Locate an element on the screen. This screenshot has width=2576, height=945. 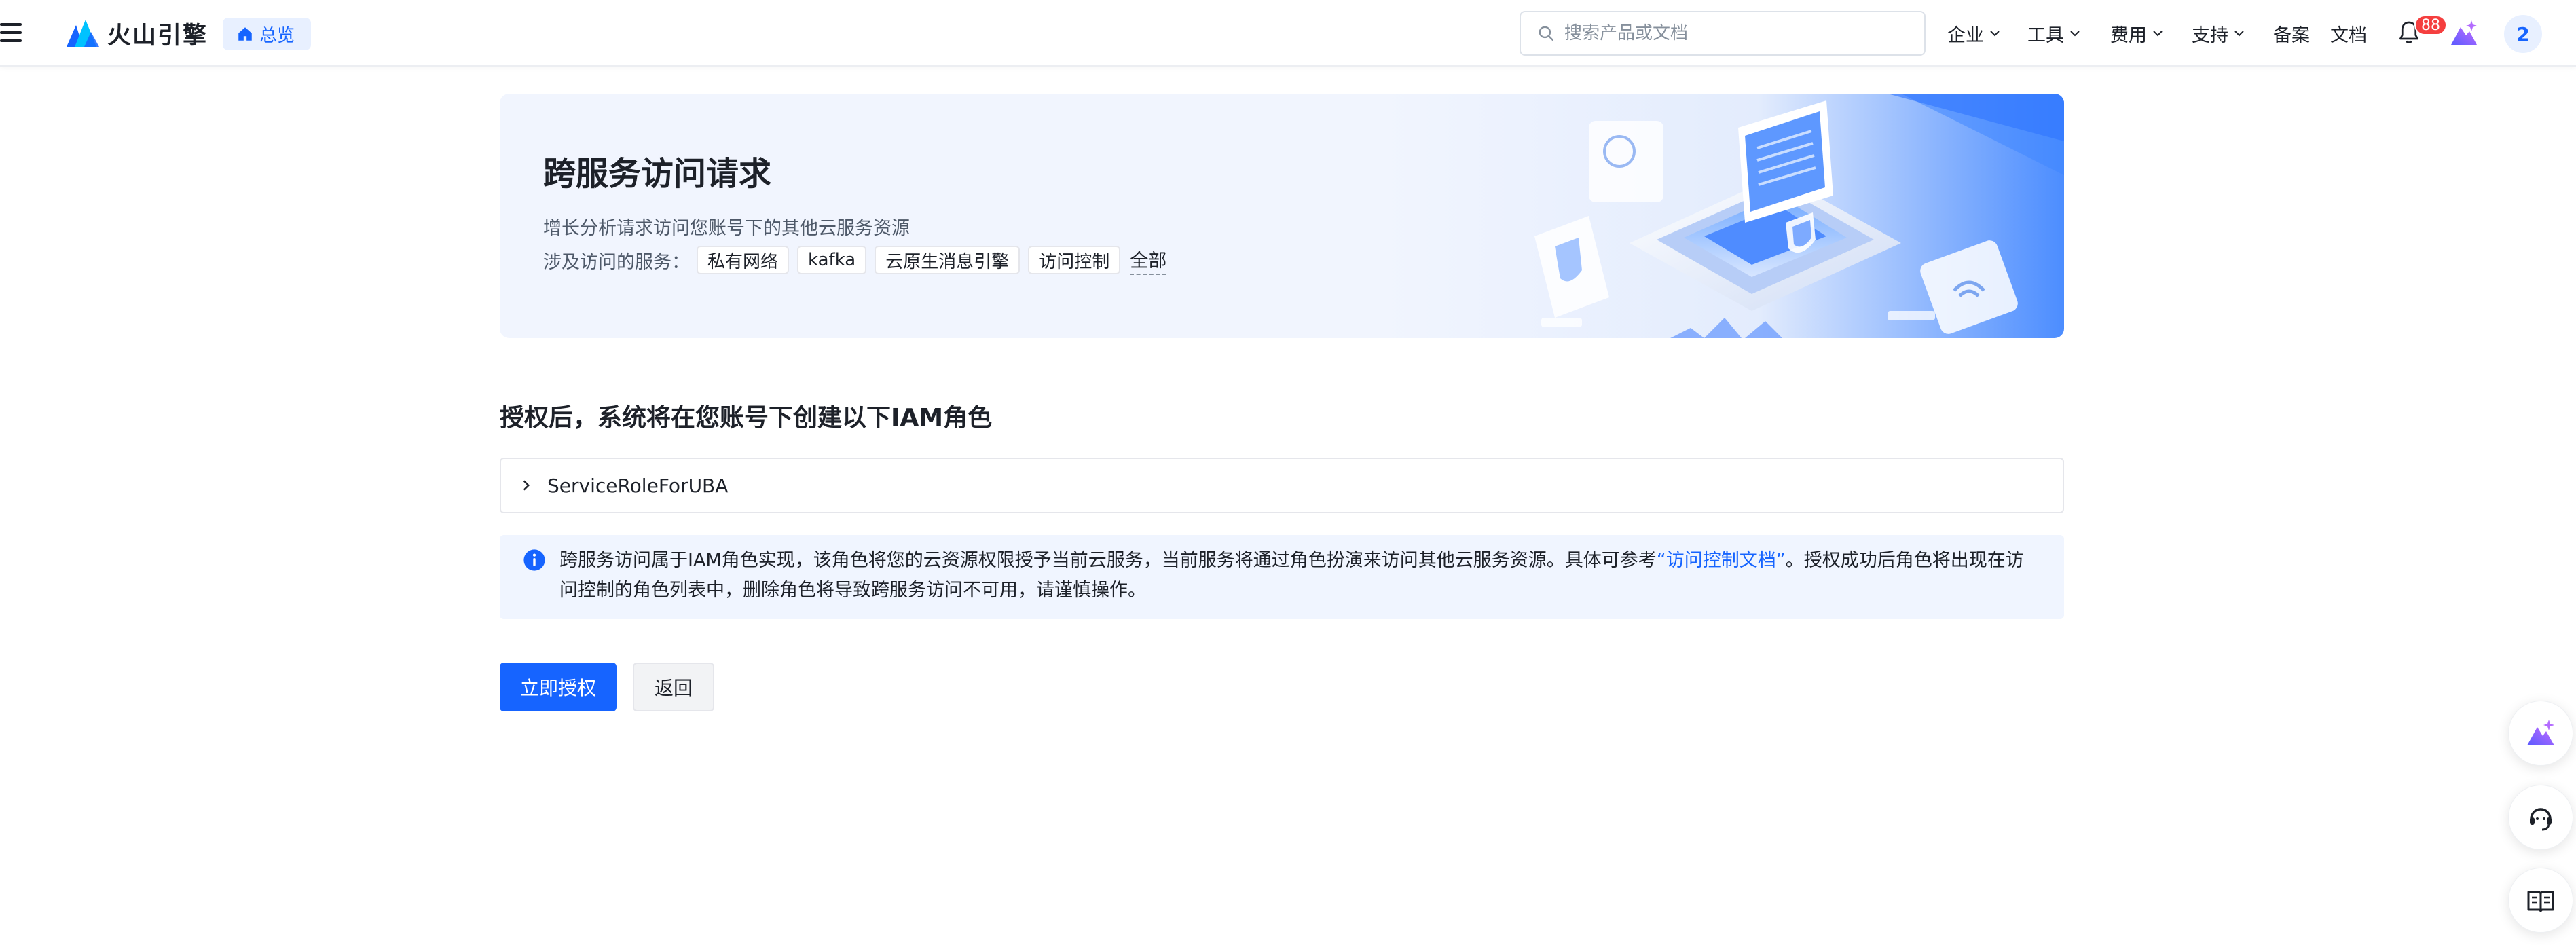
nav-filing: 备案 is located at coordinates (2291, 33).